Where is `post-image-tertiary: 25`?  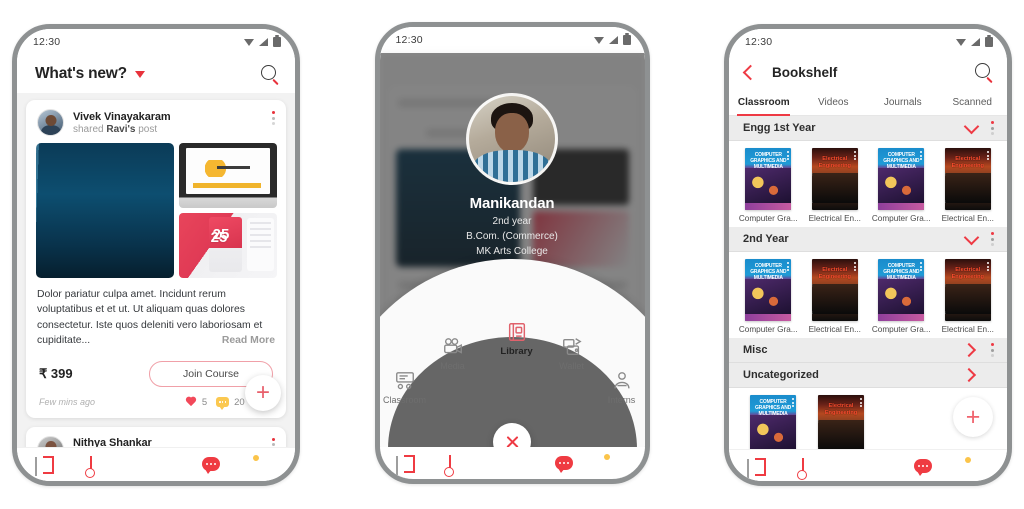 post-image-tertiary: 25 is located at coordinates (228, 245).